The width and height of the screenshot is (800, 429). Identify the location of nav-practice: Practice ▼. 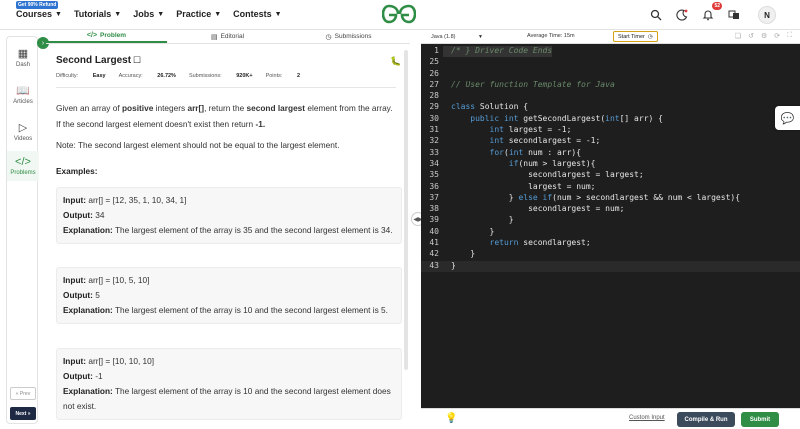
(198, 14).